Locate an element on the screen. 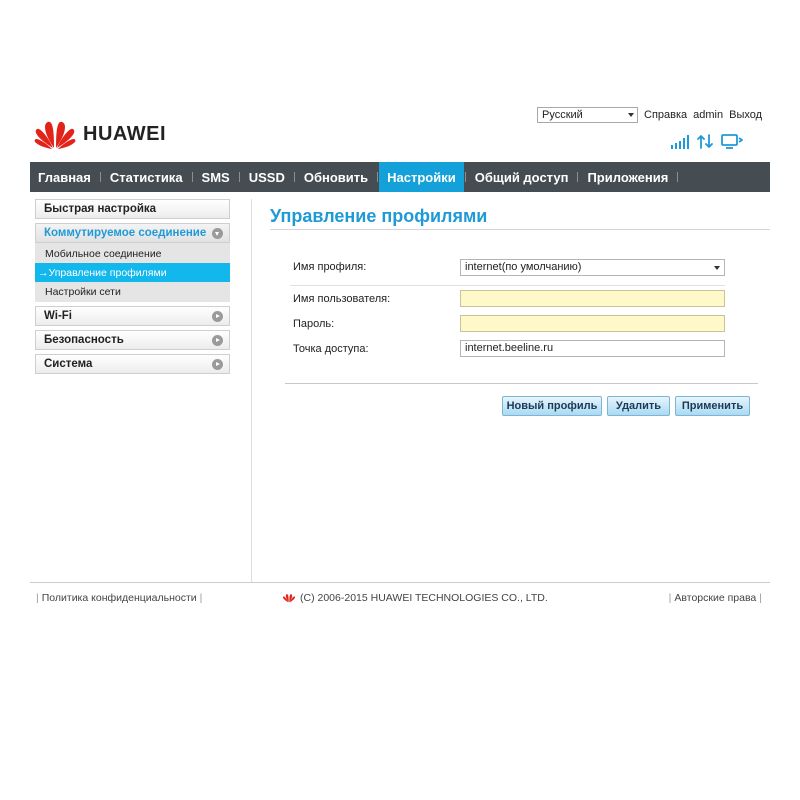 Image resolution: width=800 pixels, height=800 pixels. signal-strength-icon is located at coordinates (680, 142).